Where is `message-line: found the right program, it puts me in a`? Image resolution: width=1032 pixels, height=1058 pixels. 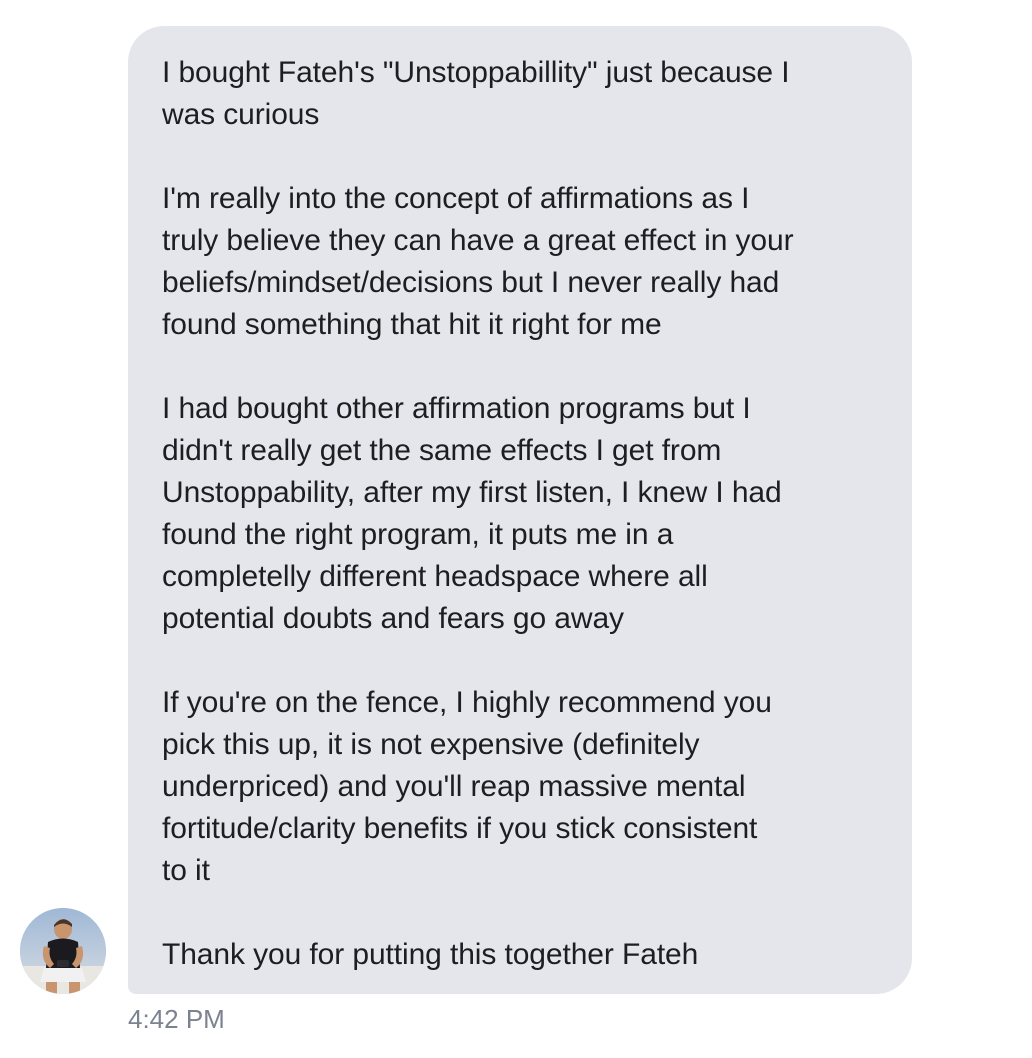
message-line: found the right program, it puts me in a is located at coordinates (418, 534).